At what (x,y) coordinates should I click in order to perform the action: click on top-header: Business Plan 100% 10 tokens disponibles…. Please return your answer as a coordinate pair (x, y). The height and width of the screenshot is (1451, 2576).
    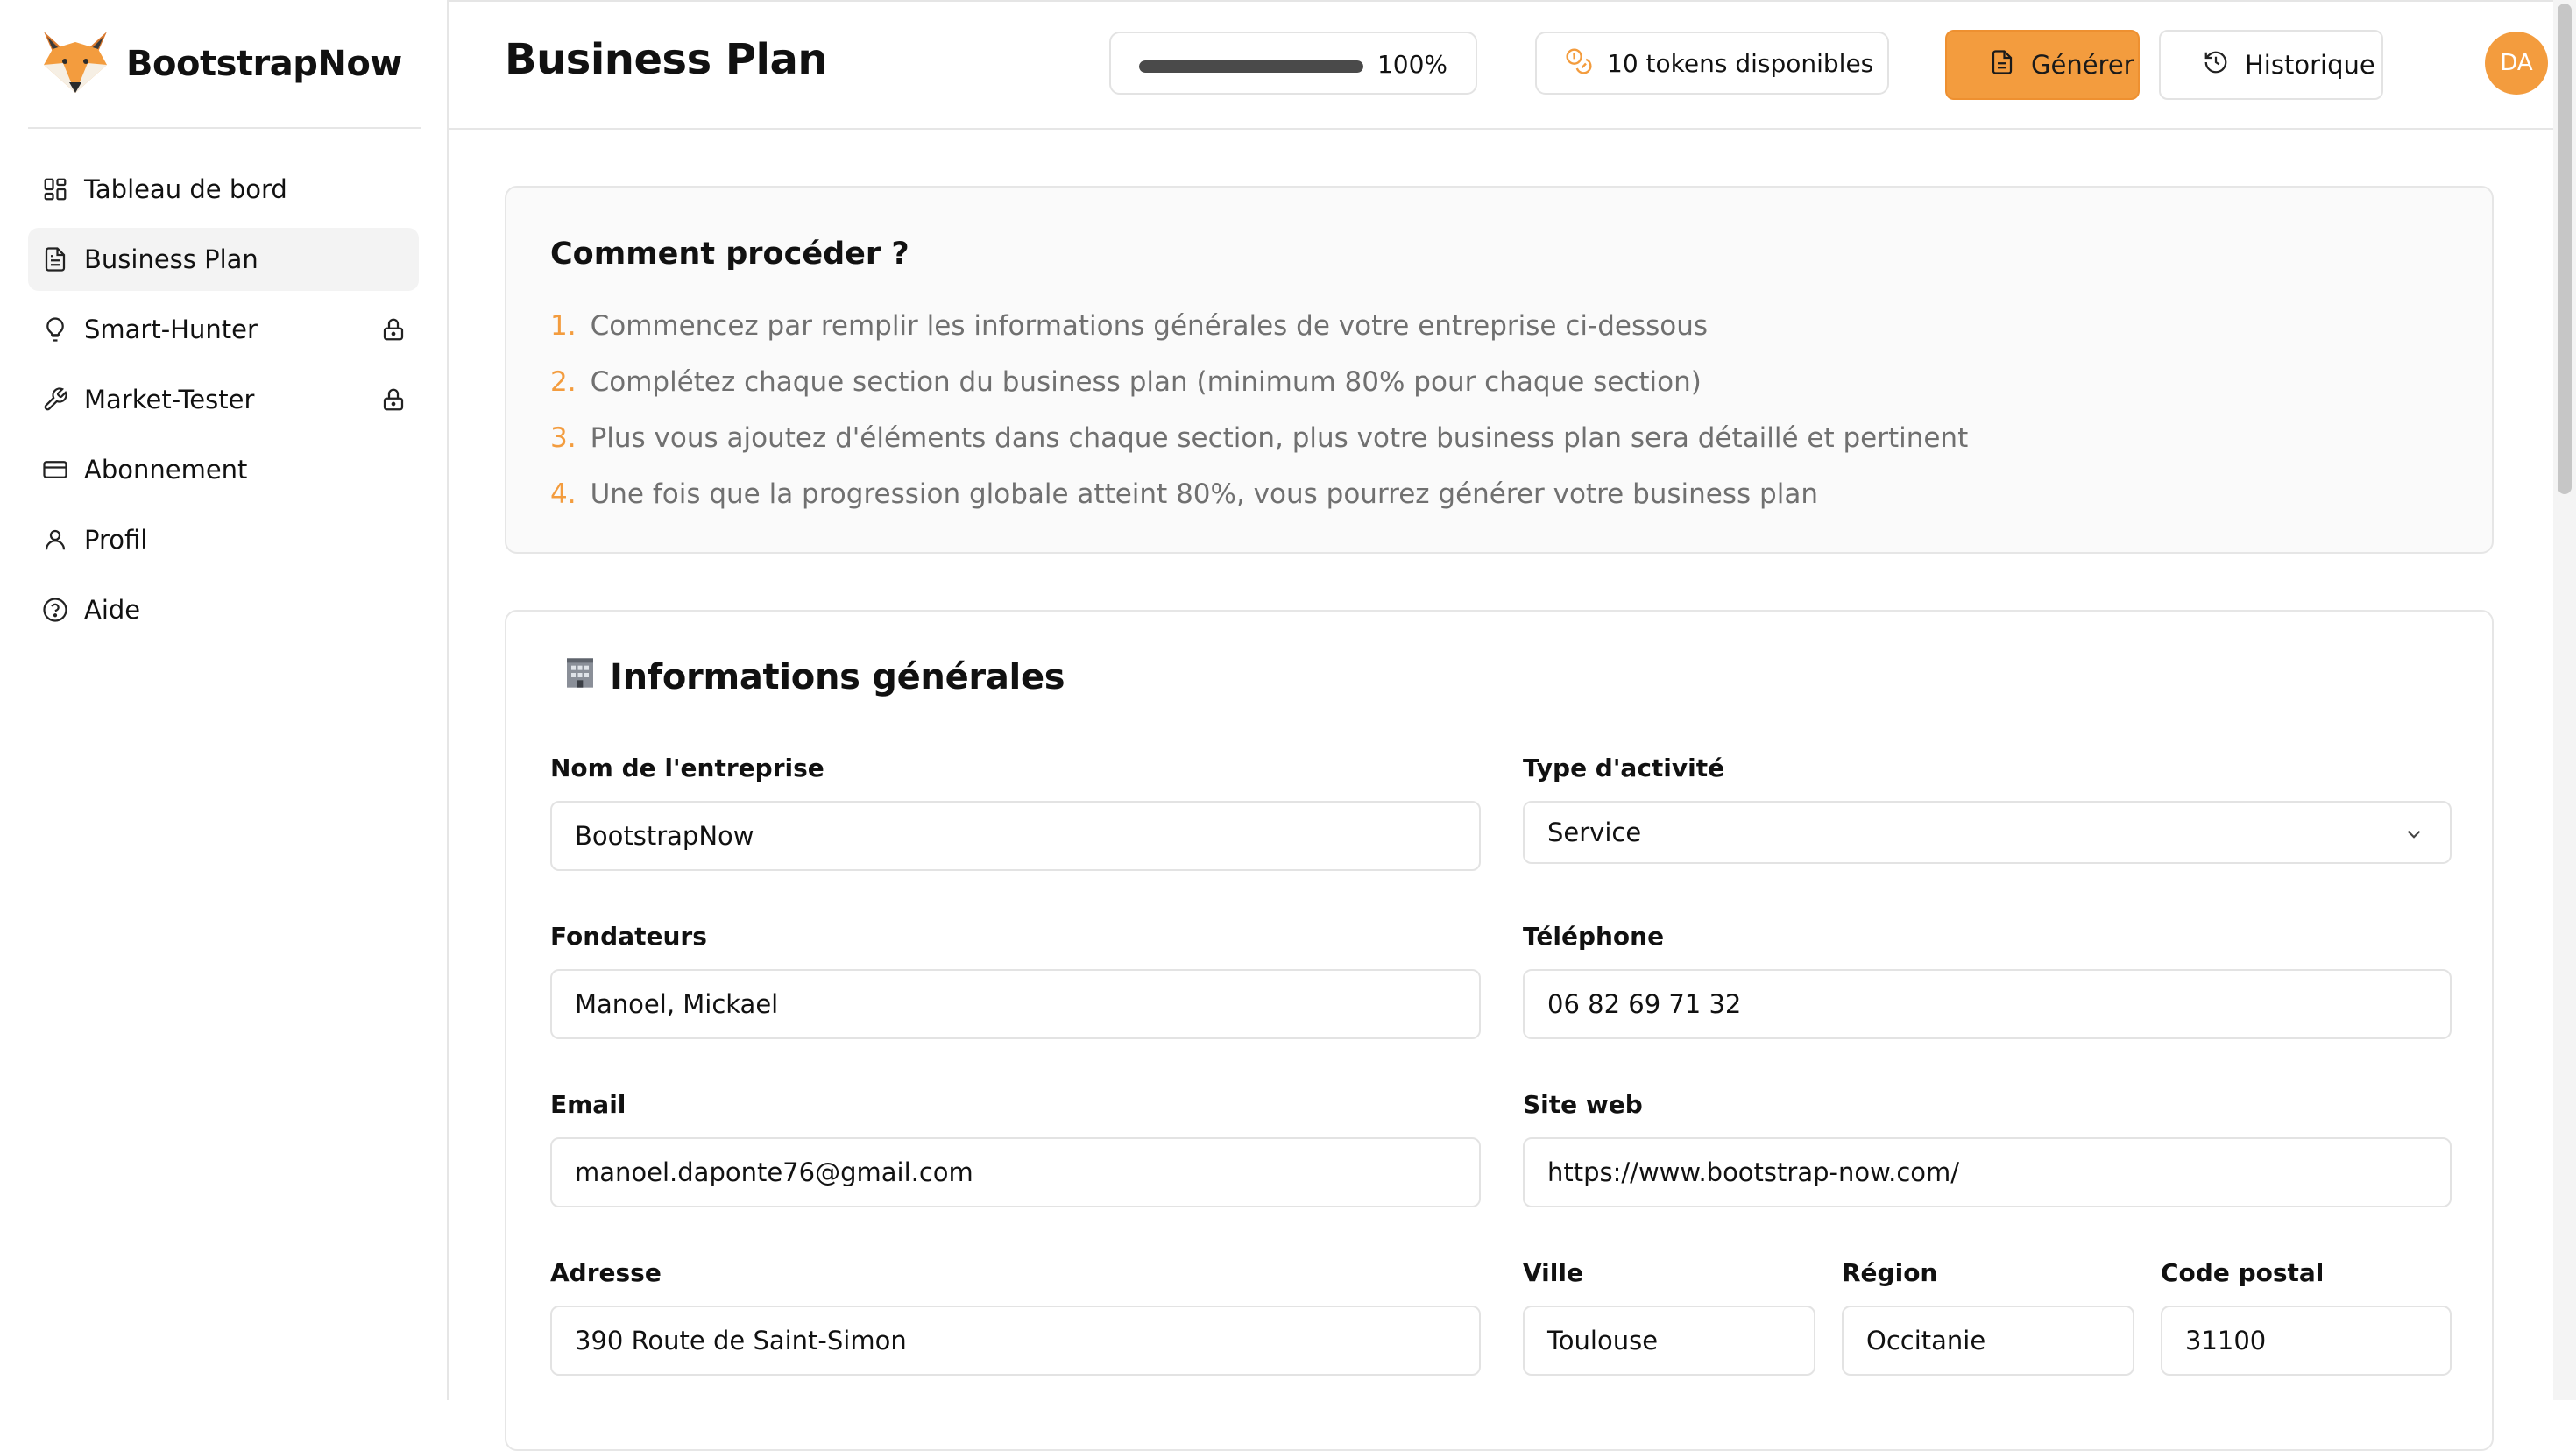
    Looking at the image, I should click on (1512, 66).